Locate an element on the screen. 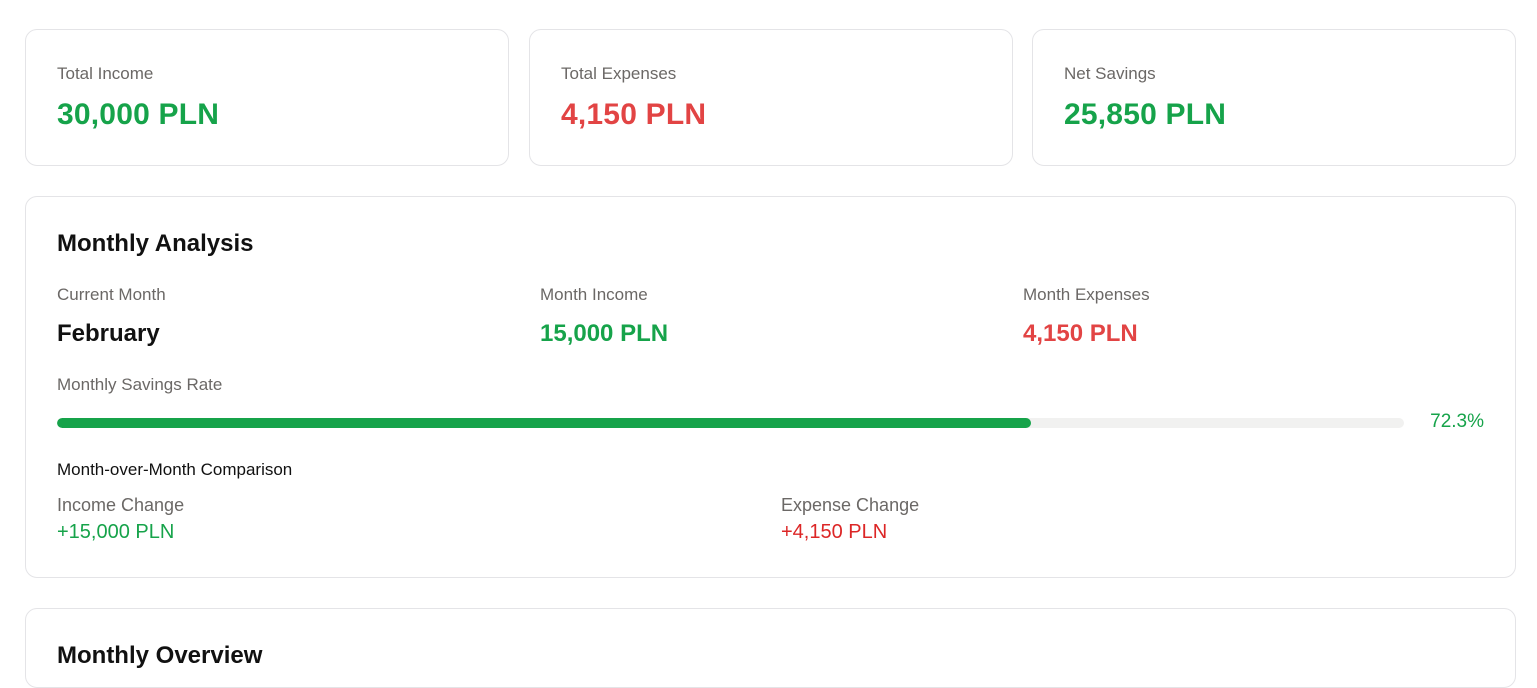 This screenshot has width=1537, height=688. net-savings-card: Net Savings 25,850 PLN is located at coordinates (1274, 97).